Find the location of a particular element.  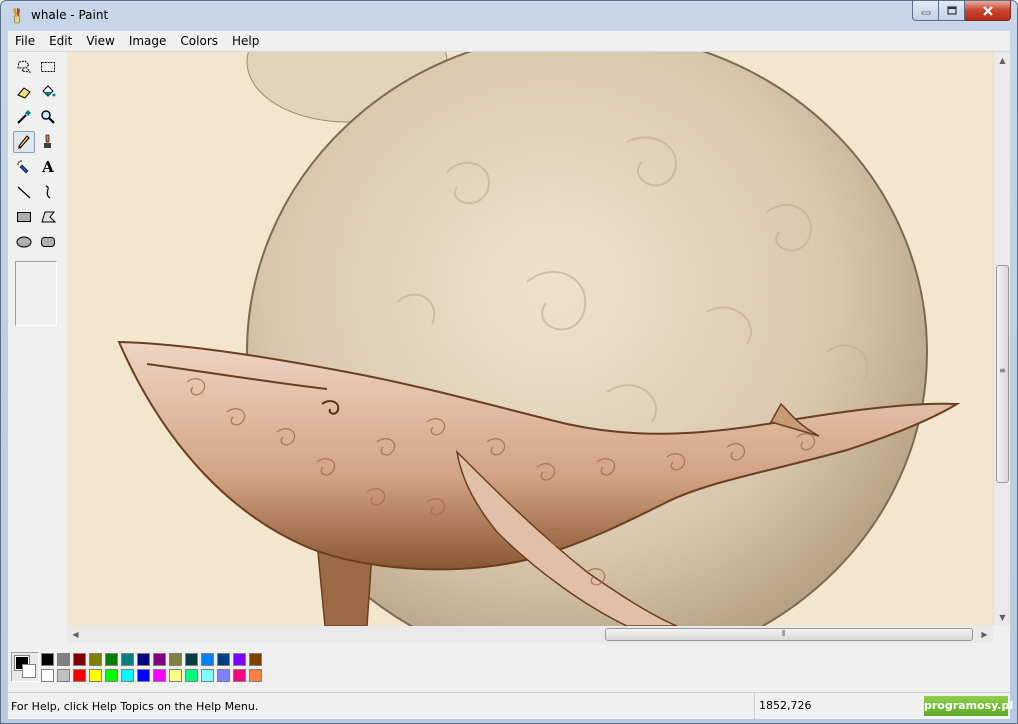

ellipse-icon is located at coordinates (24, 242).